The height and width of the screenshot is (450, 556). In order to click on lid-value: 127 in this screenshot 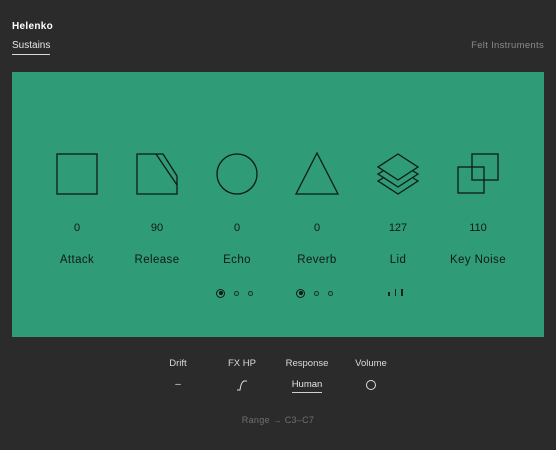, I will do `click(398, 228)`.